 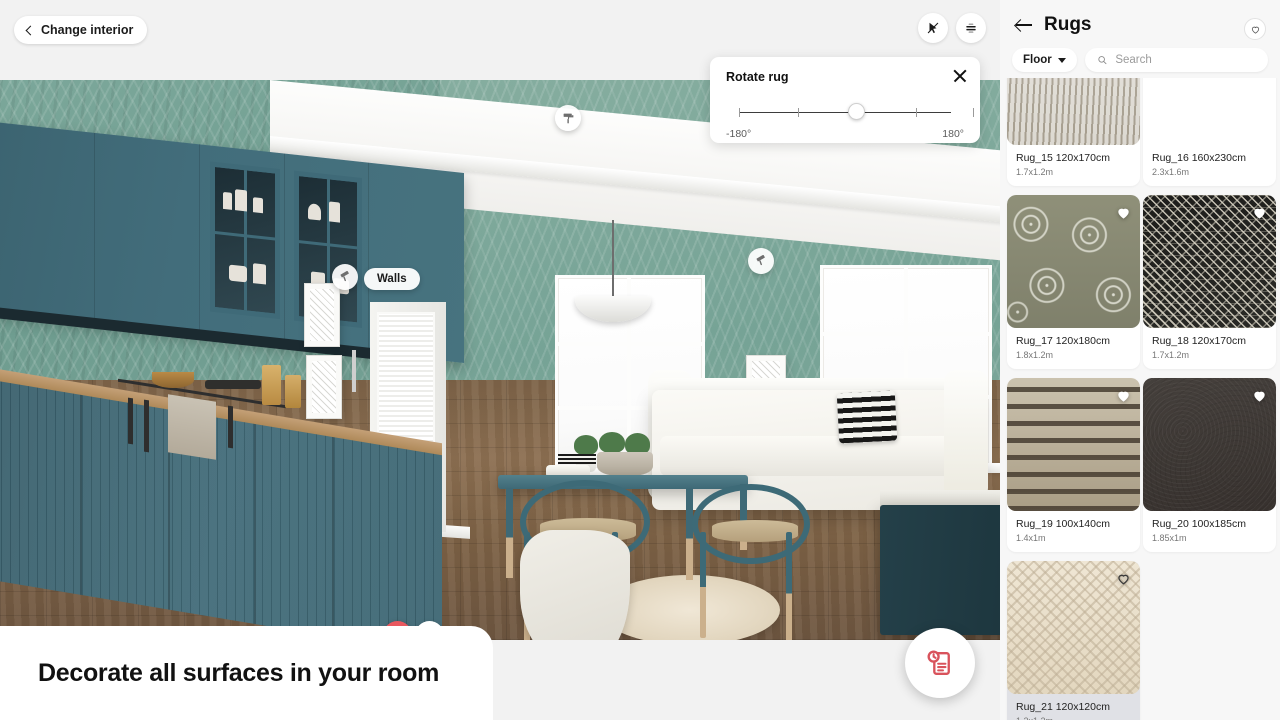 I want to click on catalog-filters: Floor, so click(x=1140, y=60).